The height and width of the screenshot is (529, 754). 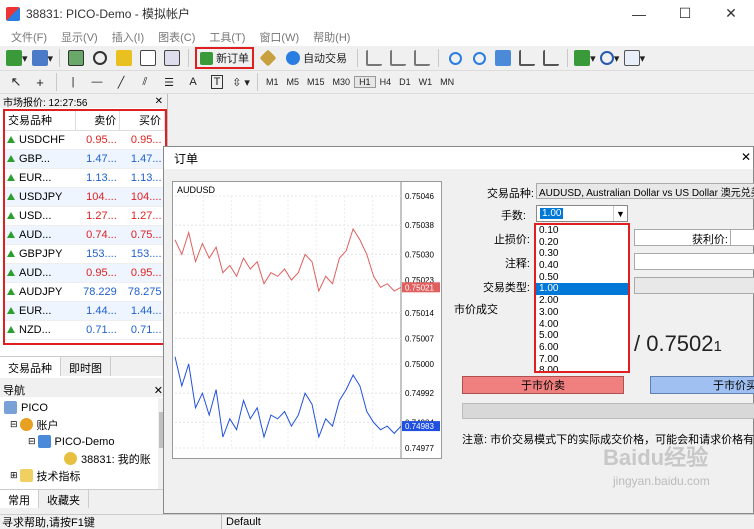 What do you see at coordinates (582, 289) in the screenshot?
I see `lots-option: 1.00` at bounding box center [582, 289].